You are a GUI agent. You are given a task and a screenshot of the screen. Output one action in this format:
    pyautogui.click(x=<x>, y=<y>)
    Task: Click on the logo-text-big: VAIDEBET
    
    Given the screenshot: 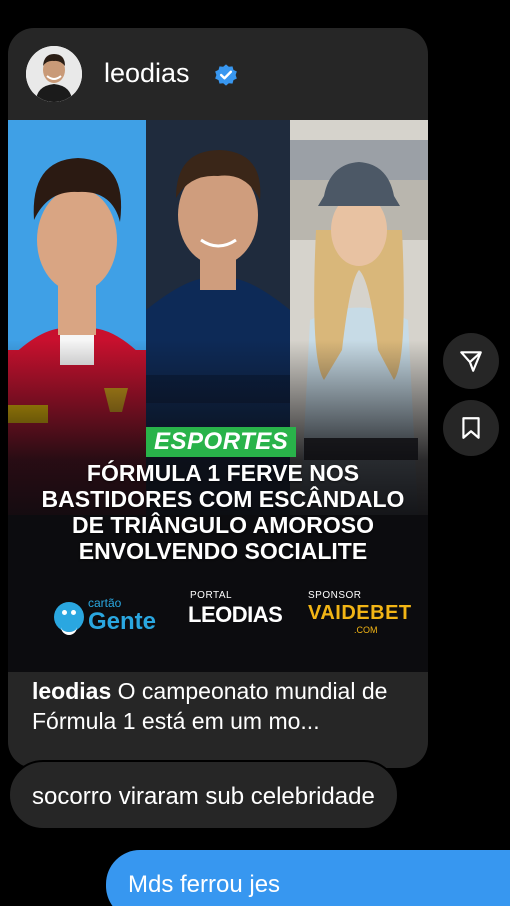 What is the action you would take?
    pyautogui.click(x=360, y=613)
    